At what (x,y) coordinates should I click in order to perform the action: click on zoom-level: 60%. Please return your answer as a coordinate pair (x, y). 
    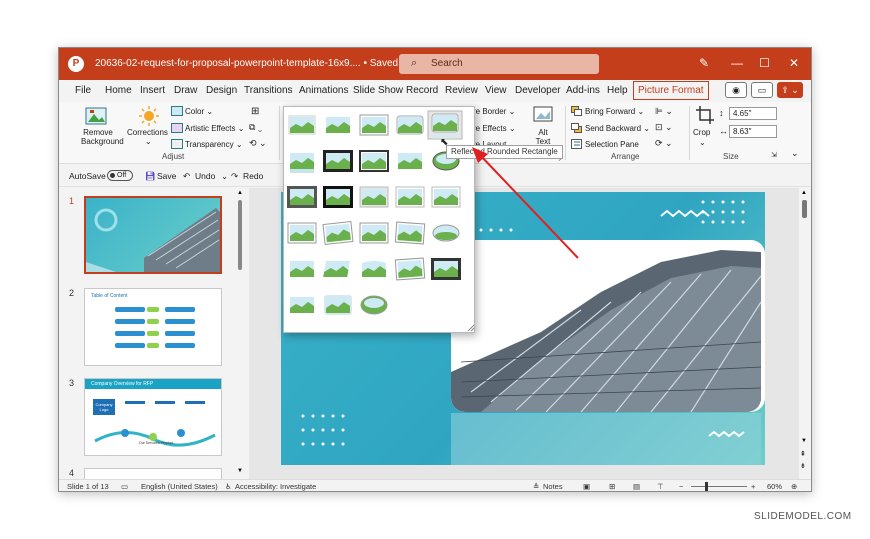
    Looking at the image, I should click on (774, 486).